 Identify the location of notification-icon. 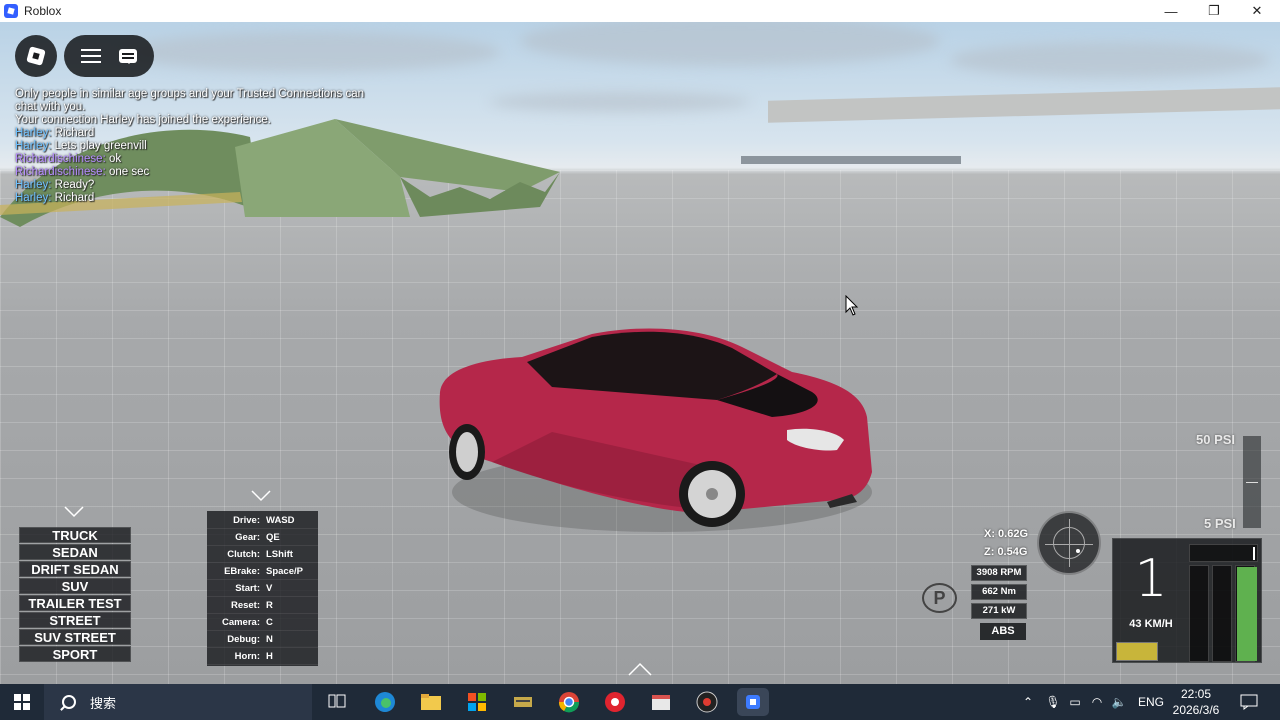
(1250, 702).